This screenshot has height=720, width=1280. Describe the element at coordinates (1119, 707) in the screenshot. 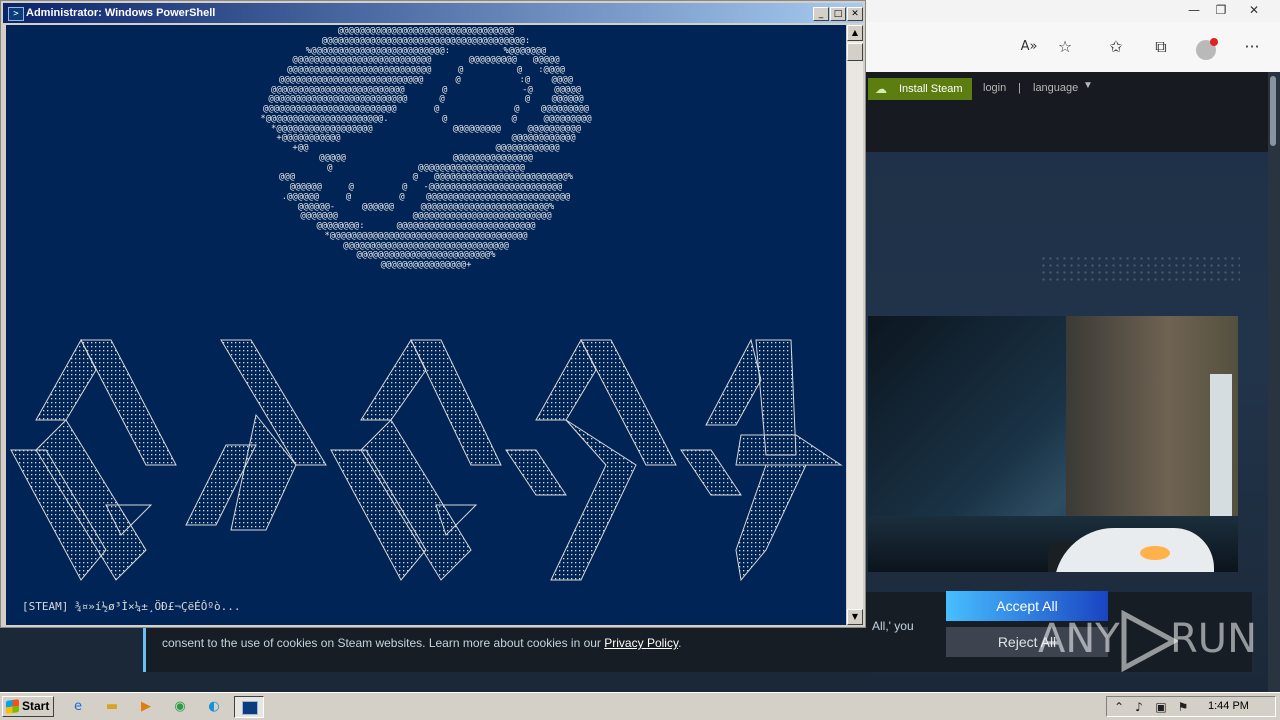

I see `tray-expand-icon: ⌃` at that location.